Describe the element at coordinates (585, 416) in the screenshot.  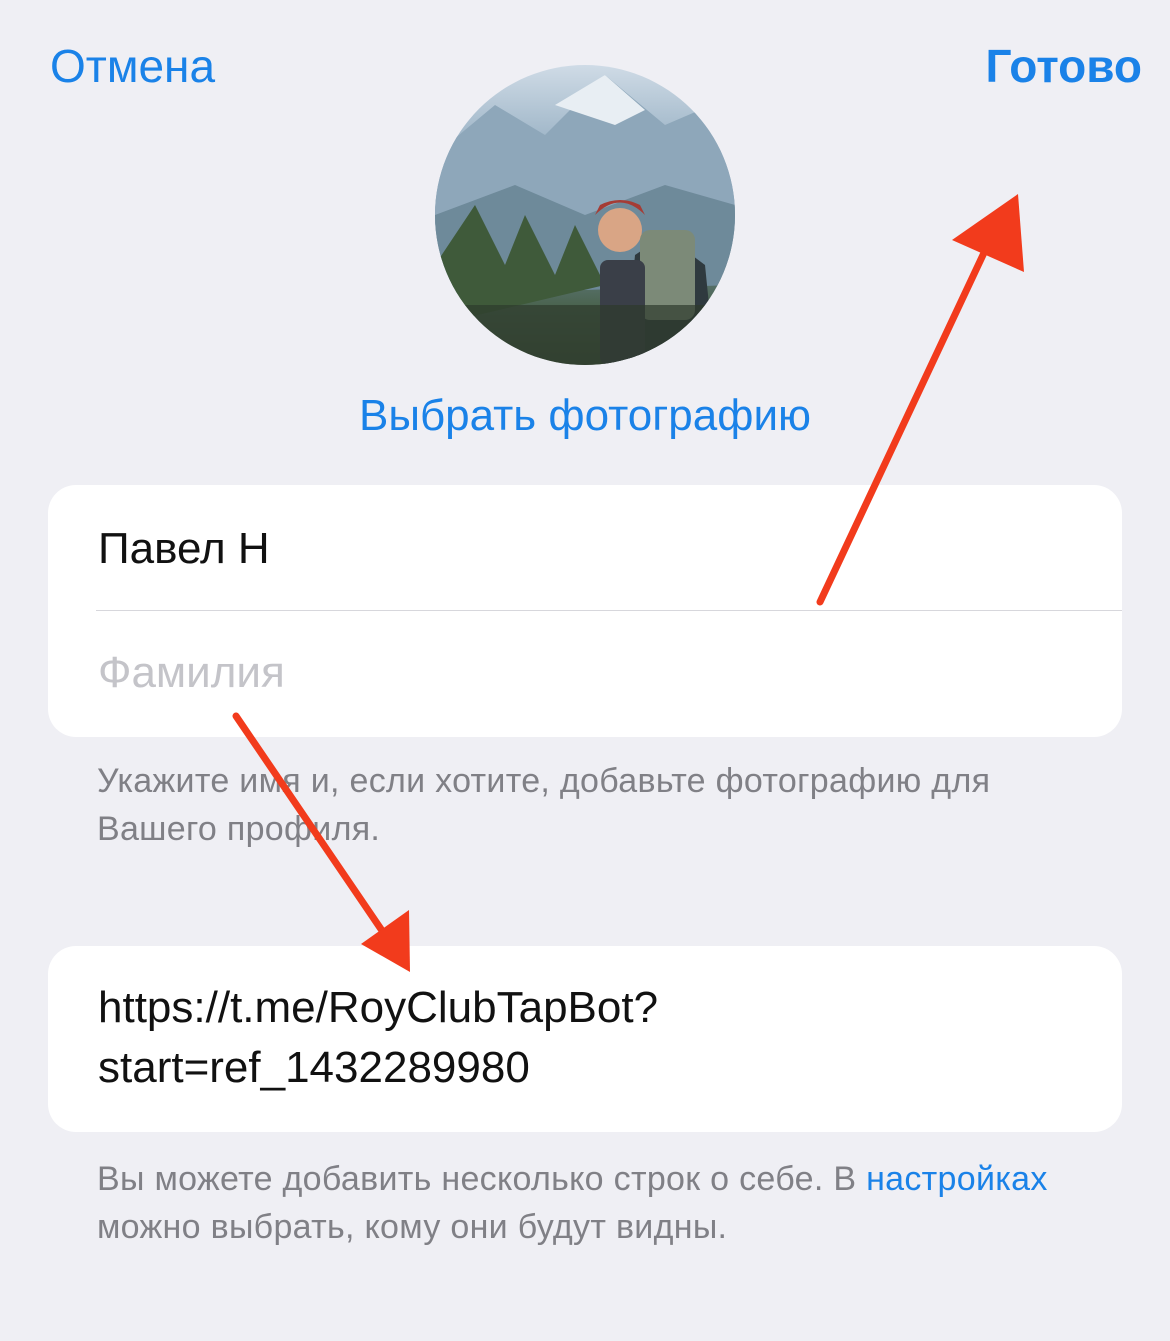
I see `choose-photo-button: Выбрать фотографию` at that location.